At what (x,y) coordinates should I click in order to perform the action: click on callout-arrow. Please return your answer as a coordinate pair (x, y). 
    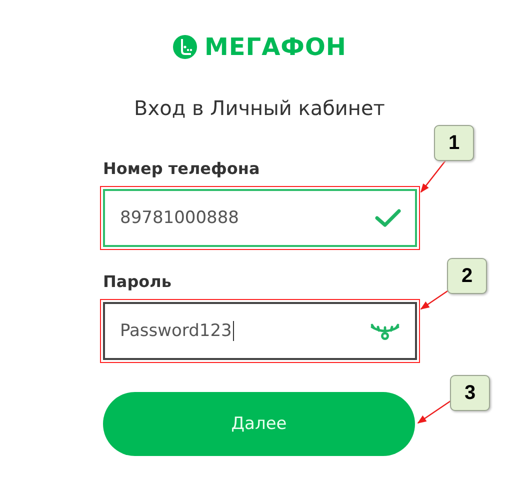
    Looking at the image, I should click on (433, 176).